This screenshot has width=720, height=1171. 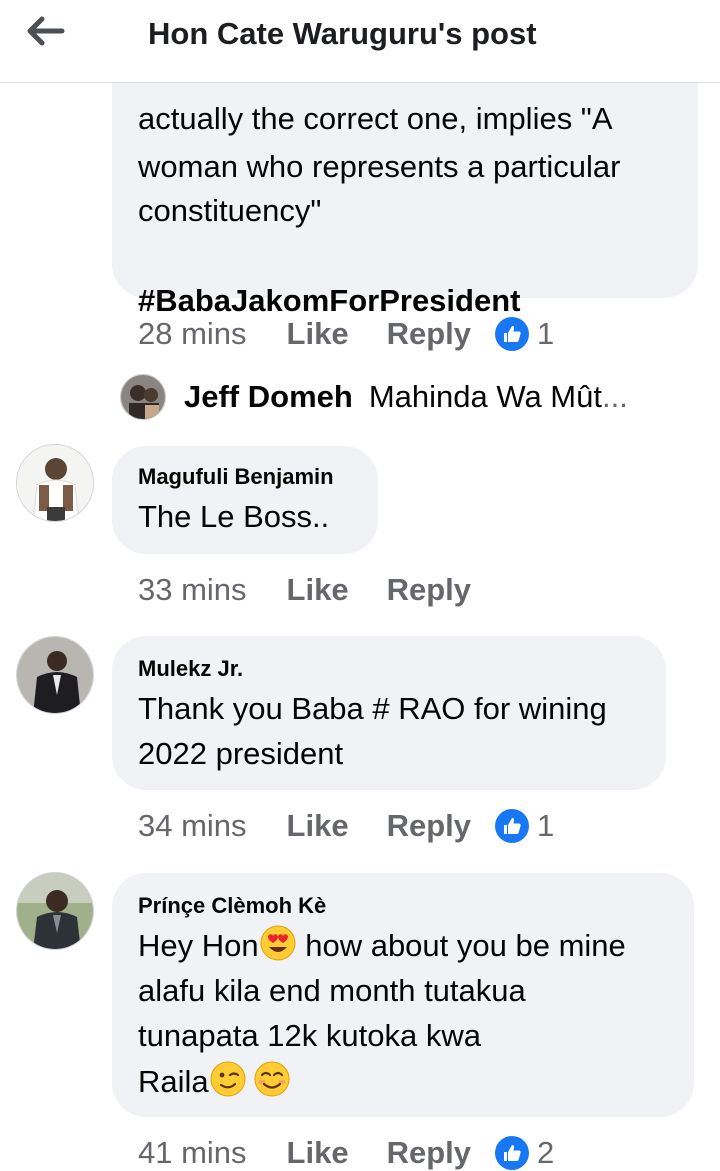 I want to click on reply-author: Jeff Domeh, so click(x=268, y=397).